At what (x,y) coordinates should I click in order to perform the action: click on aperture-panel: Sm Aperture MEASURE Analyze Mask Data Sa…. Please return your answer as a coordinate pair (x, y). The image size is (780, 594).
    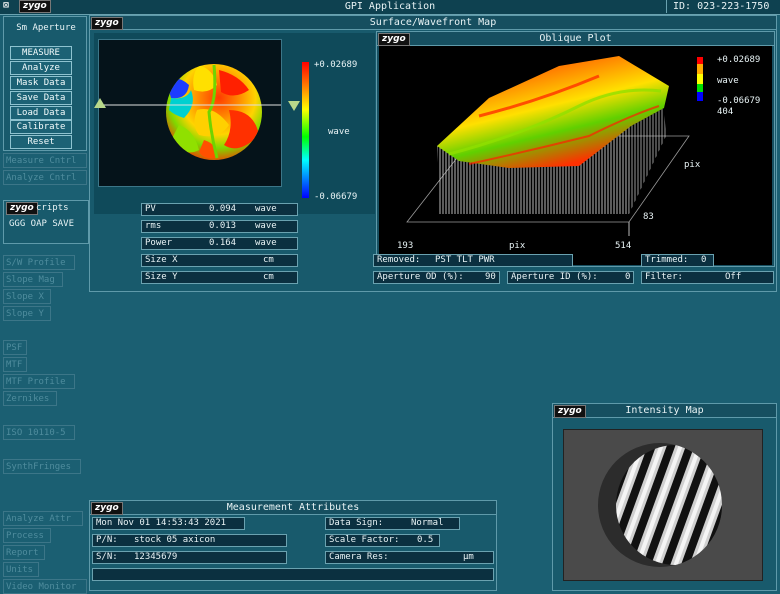
    Looking at the image, I should click on (45, 83).